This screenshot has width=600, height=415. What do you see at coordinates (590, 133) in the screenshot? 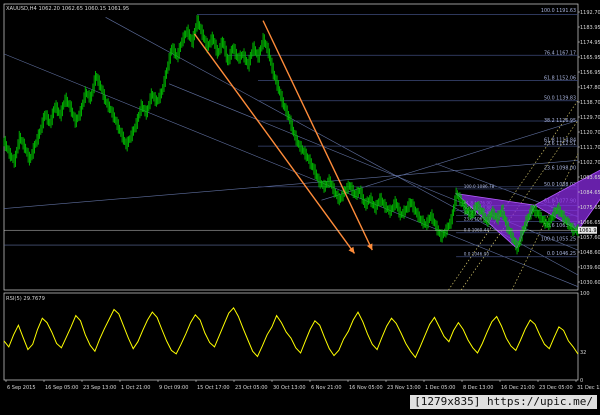
I see `price-axis-label: 1120.70` at bounding box center [590, 133].